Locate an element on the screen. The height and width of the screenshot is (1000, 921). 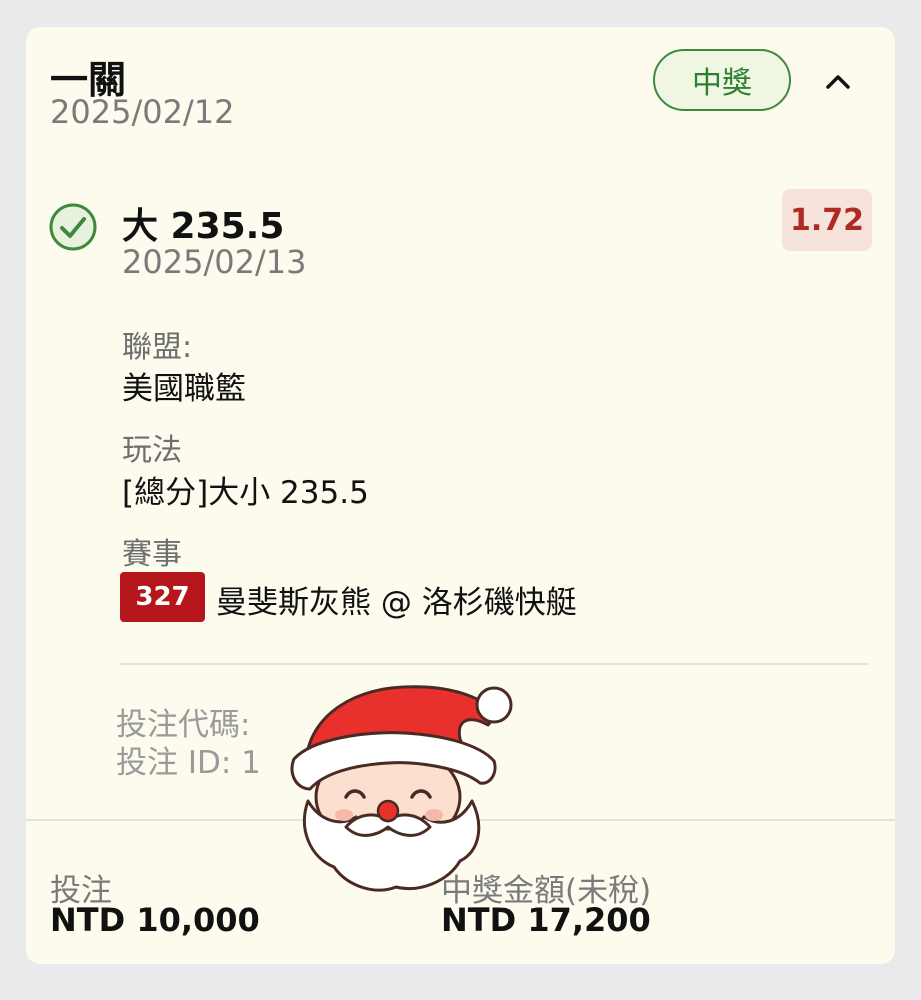
santa-sticker is located at coordinates (401, 788).